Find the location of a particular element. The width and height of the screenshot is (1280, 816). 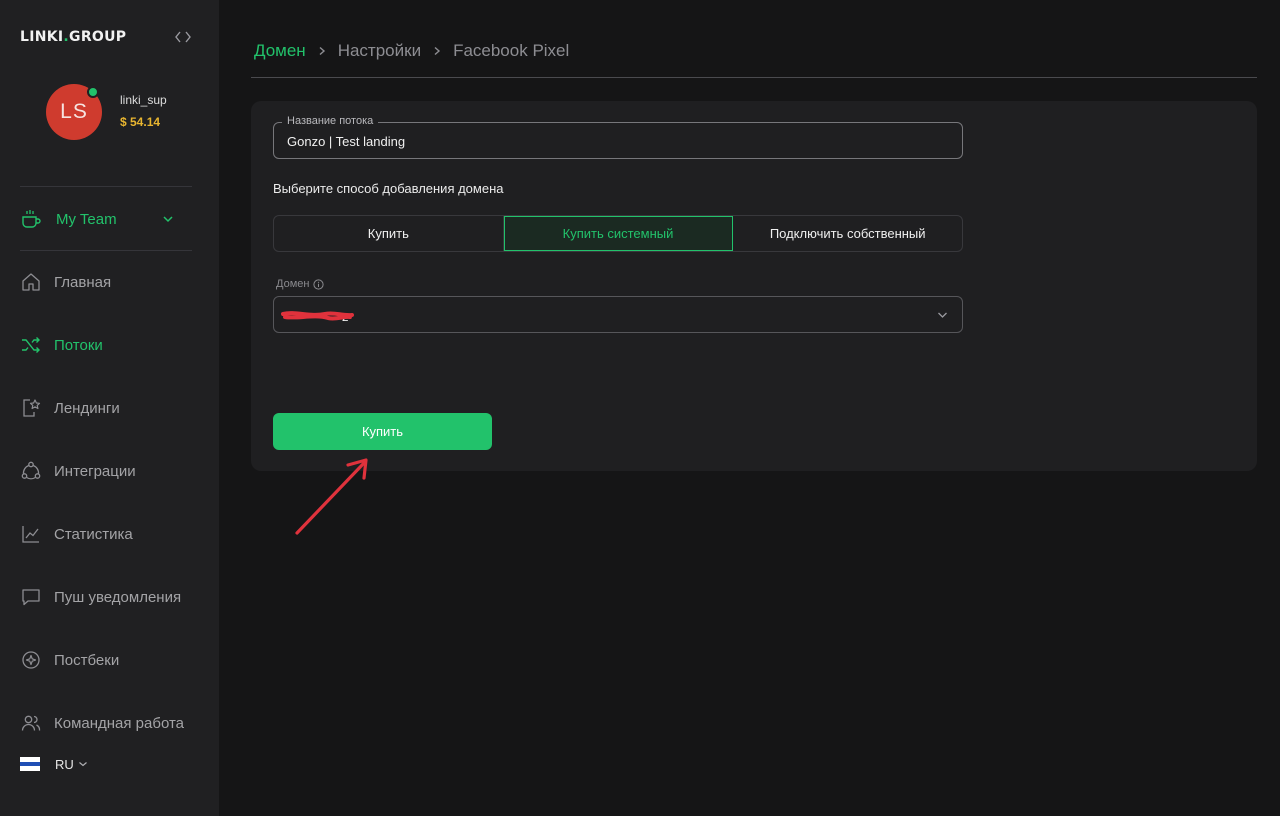

nav-item-home: Главная is located at coordinates (112, 282).